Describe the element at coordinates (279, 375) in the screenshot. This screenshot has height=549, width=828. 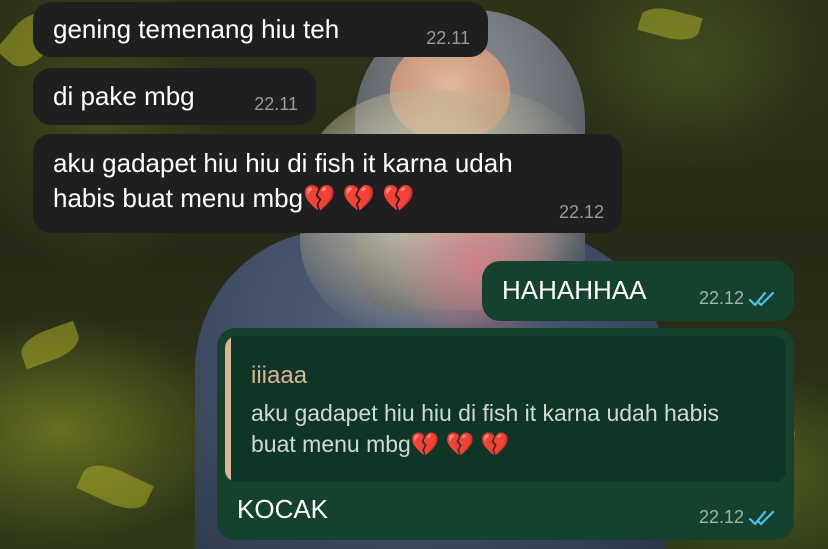
I see `quoted-author: iiiaaa` at that location.